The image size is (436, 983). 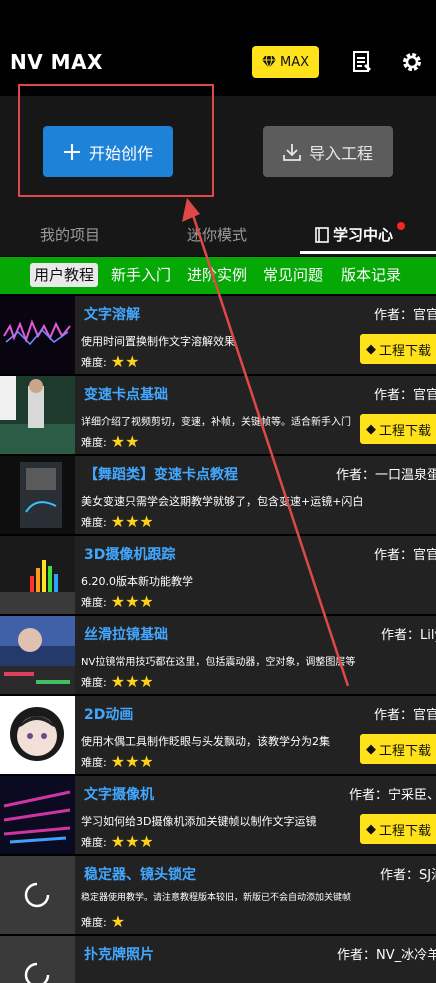 I want to click on max-button: MAX, so click(x=285, y=62).